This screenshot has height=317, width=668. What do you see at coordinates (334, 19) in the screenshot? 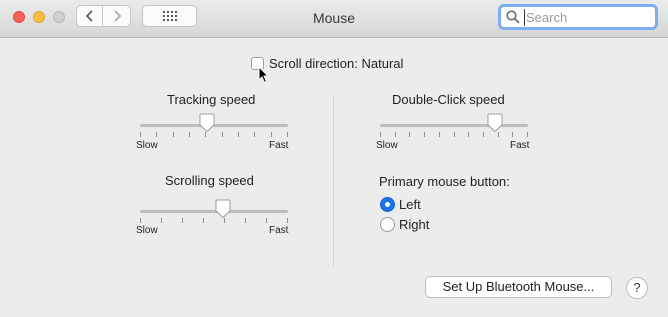
I see `title-bar: Mouse` at bounding box center [334, 19].